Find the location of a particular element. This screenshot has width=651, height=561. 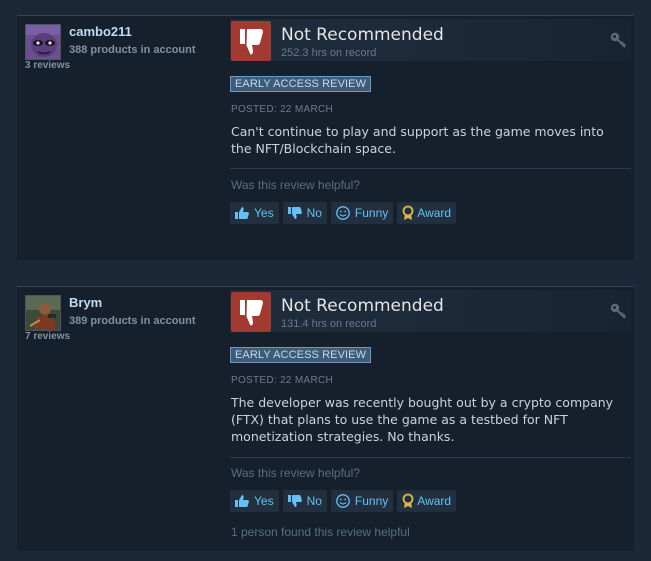

vote-header: Not Recommended 252.3 hrs on record is located at coordinates (430, 40).